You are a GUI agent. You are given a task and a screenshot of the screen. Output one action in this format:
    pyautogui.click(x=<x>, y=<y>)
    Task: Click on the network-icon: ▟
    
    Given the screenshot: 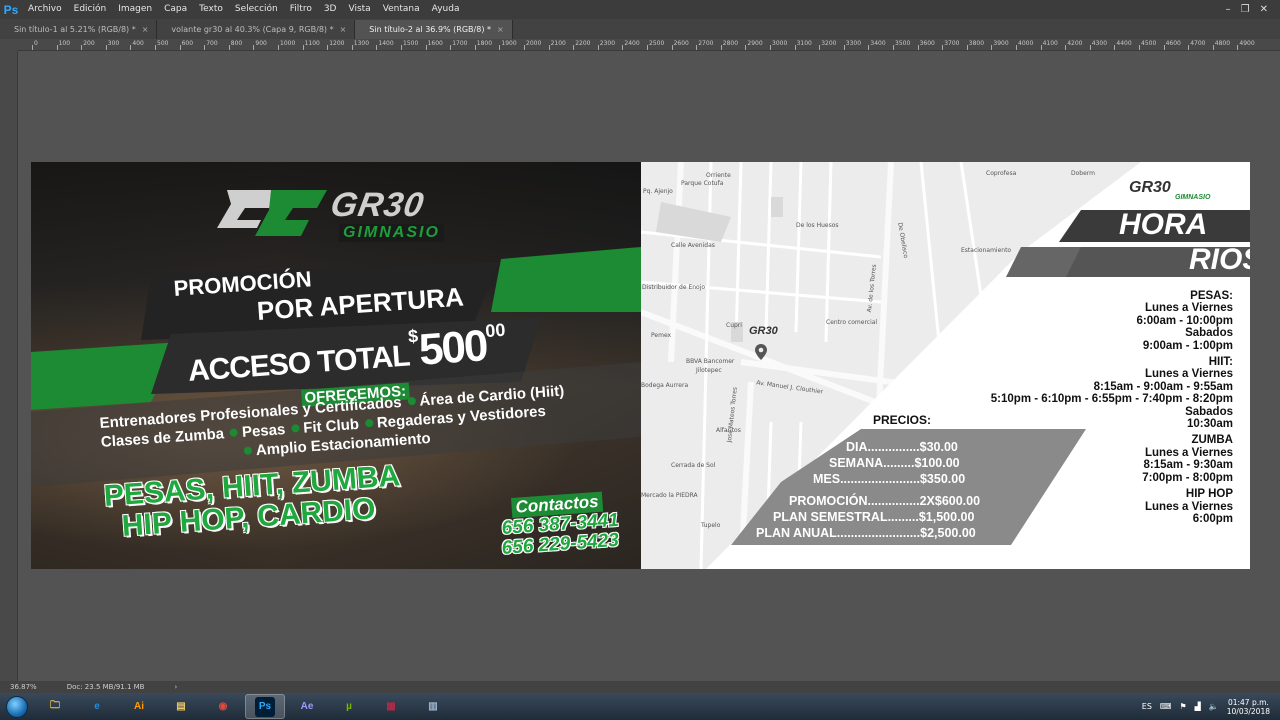 What is the action you would take?
    pyautogui.click(x=1198, y=706)
    